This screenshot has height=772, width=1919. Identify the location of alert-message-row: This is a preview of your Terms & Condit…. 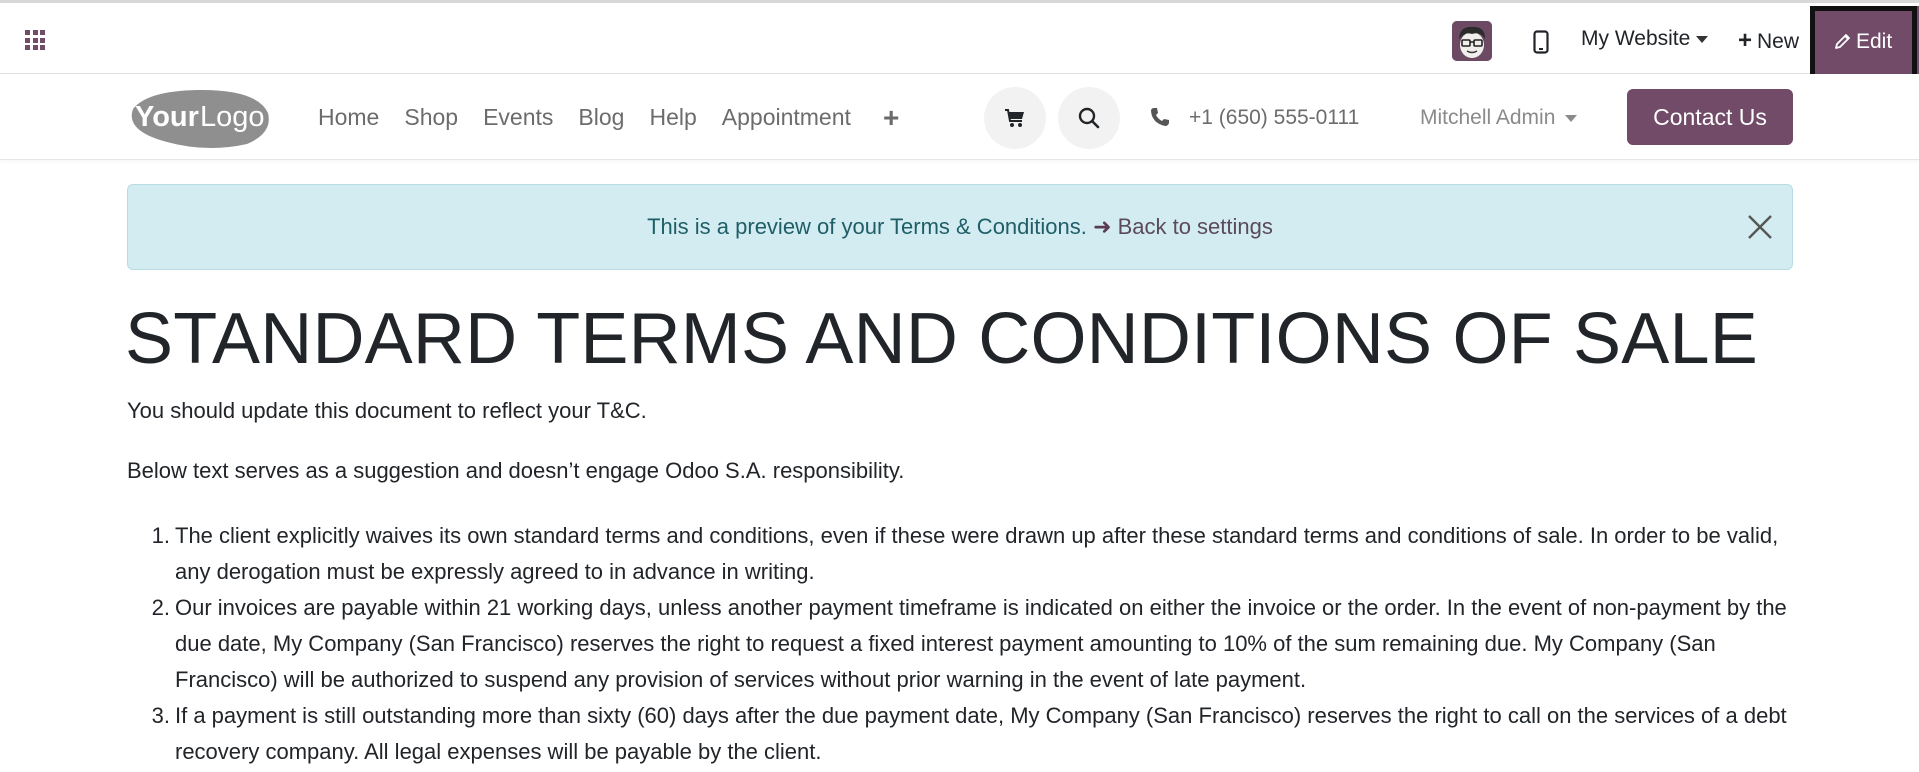
(960, 227).